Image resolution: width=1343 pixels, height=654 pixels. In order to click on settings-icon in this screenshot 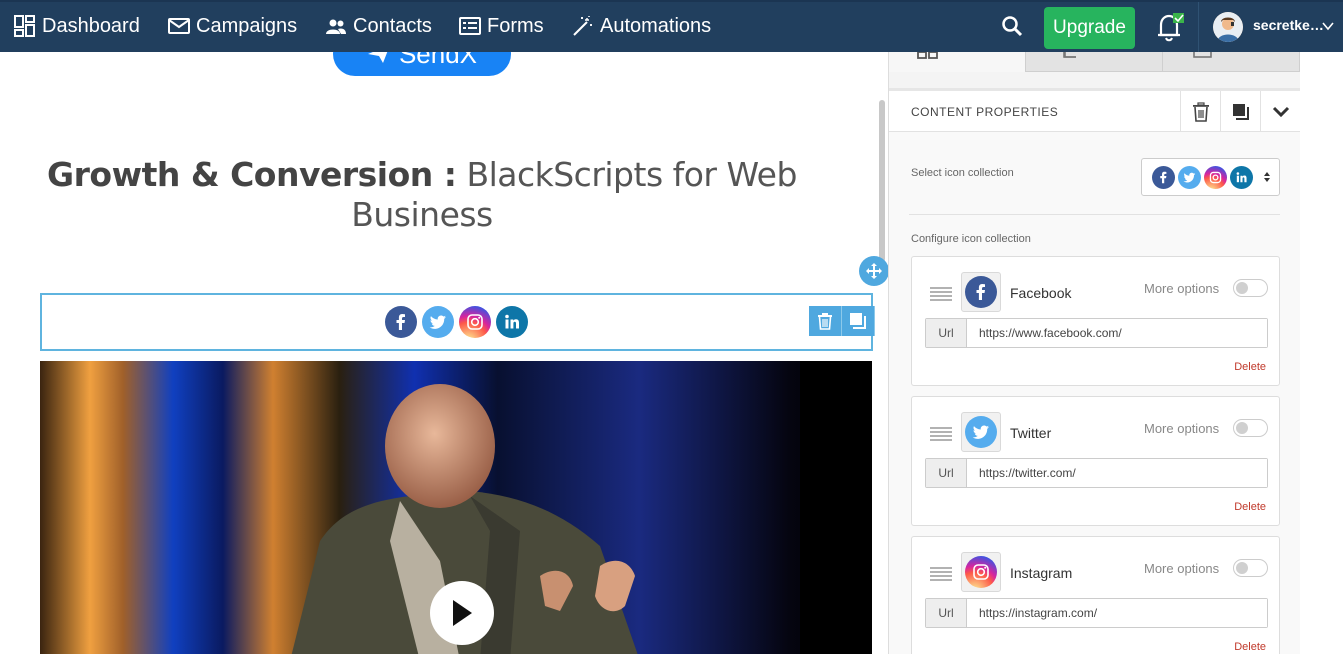, I will do `click(1202, 55)`.